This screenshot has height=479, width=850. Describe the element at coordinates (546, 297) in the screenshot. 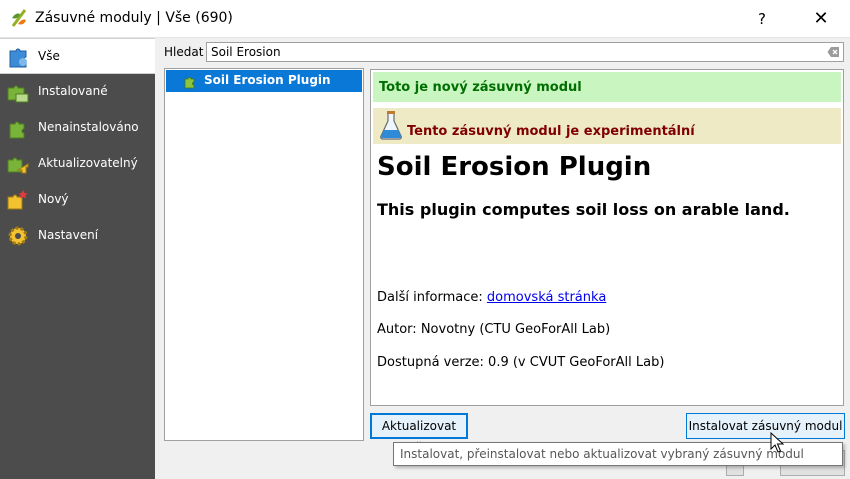

I see `homepage-link: domovská stránka` at that location.